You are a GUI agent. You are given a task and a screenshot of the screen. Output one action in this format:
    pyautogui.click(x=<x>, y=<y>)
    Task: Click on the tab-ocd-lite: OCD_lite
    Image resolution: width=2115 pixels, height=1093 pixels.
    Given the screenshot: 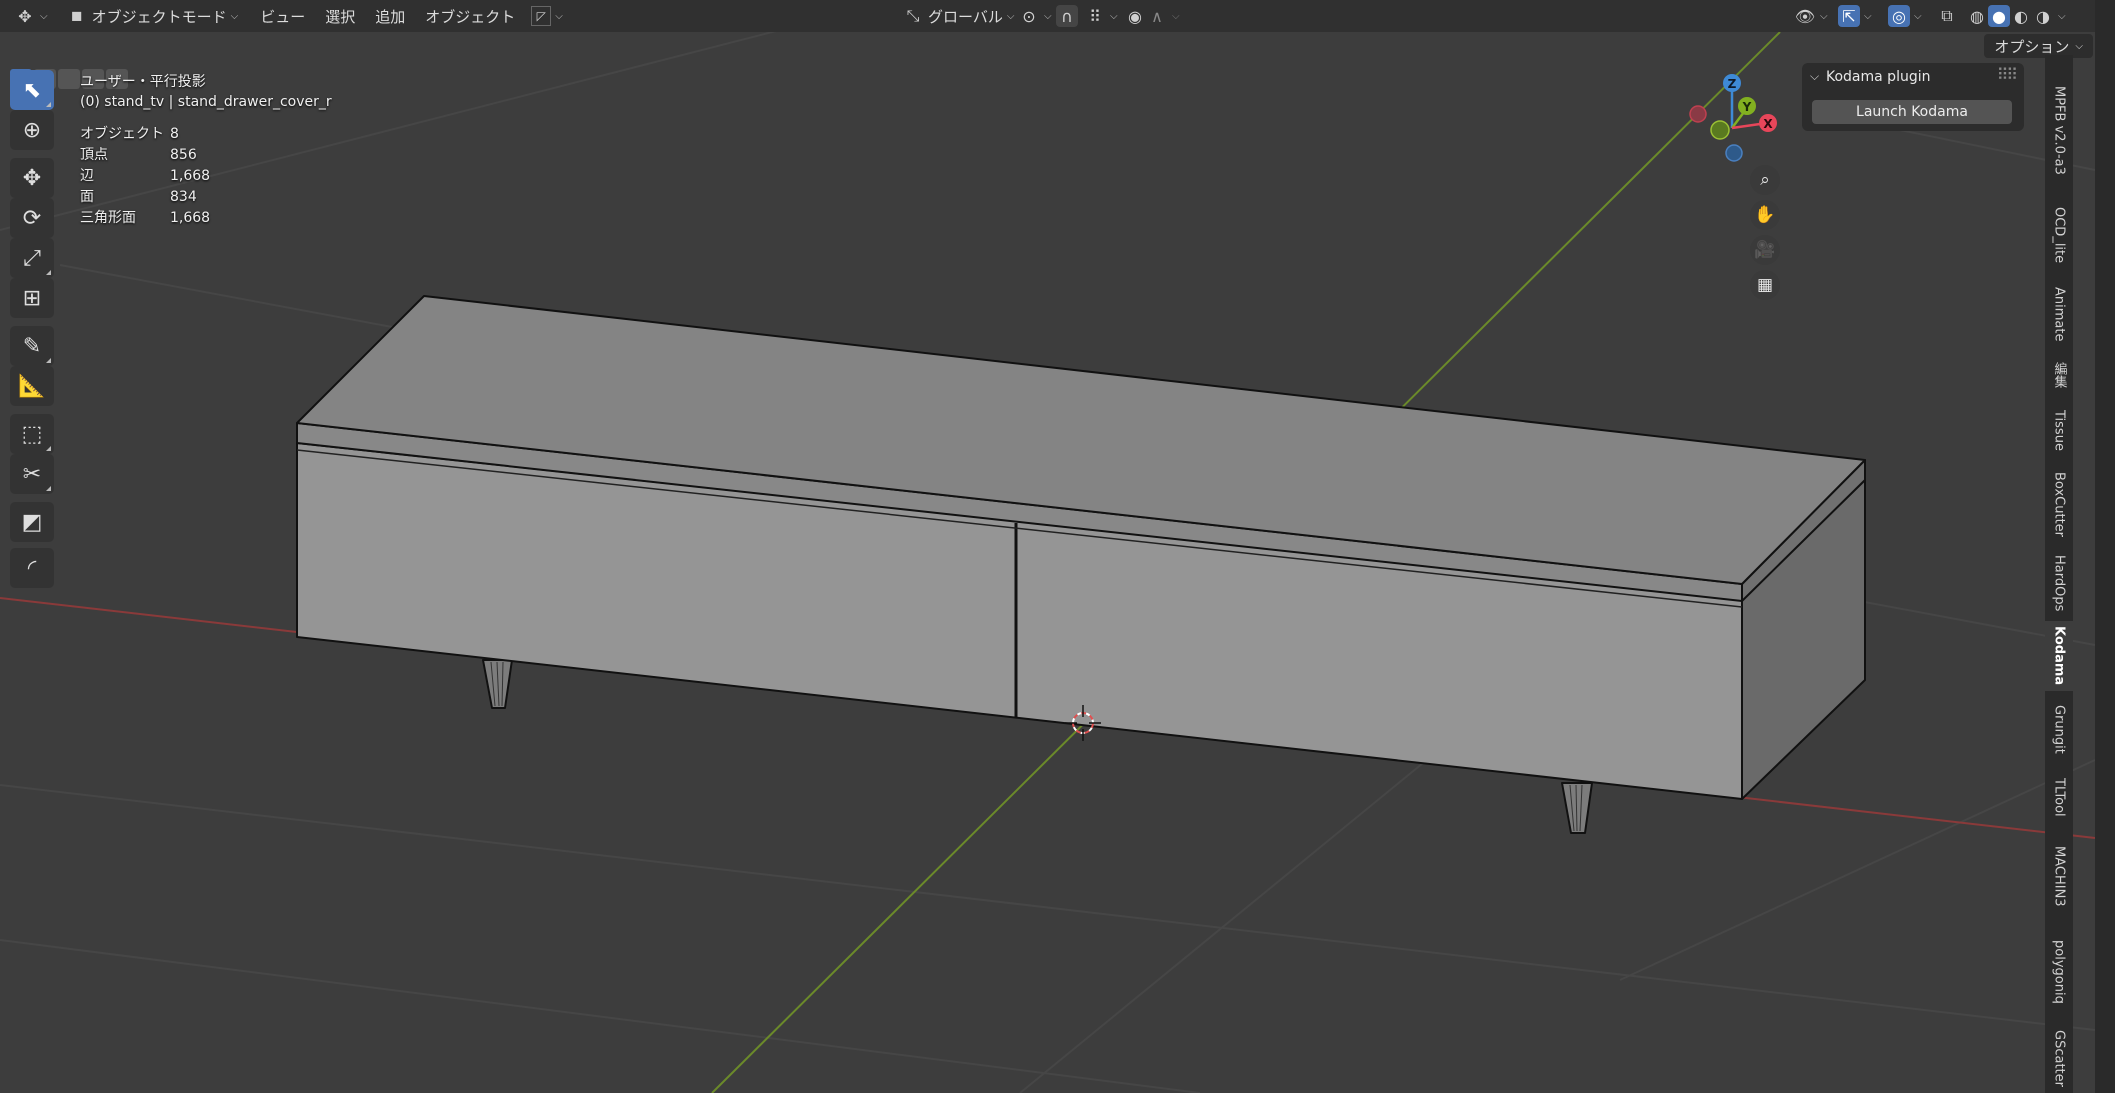 What is the action you would take?
    pyautogui.click(x=2059, y=235)
    